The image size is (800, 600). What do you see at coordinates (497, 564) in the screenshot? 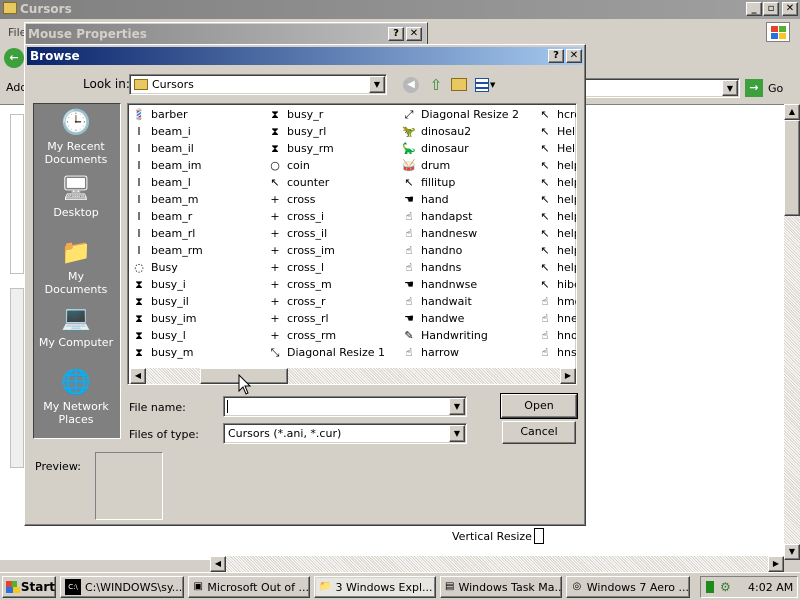
I see `explorer-hscrollbar: ◀ ▶` at bounding box center [497, 564].